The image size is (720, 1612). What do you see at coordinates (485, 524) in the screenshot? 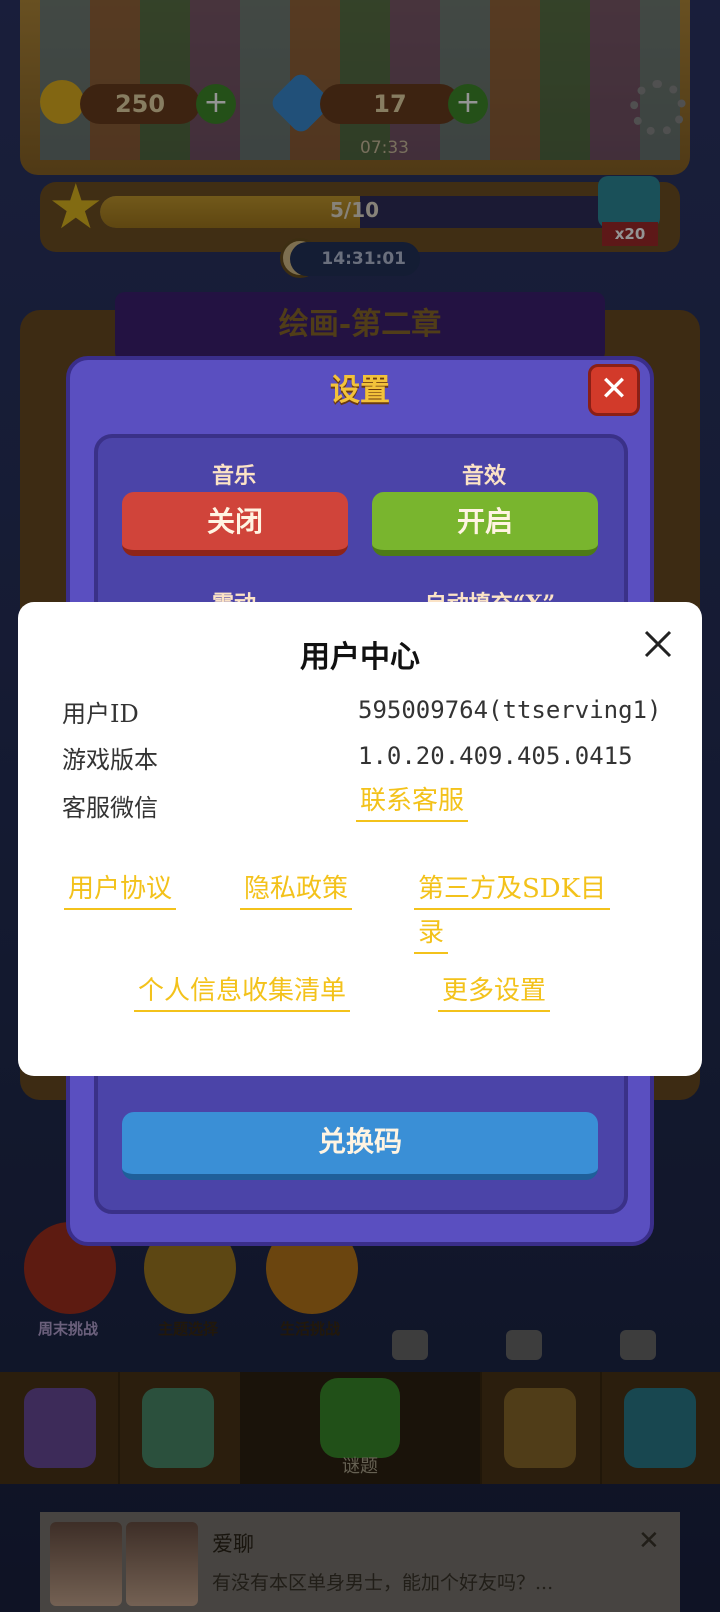
I see `sfx-toggle-button: 开启` at bounding box center [485, 524].